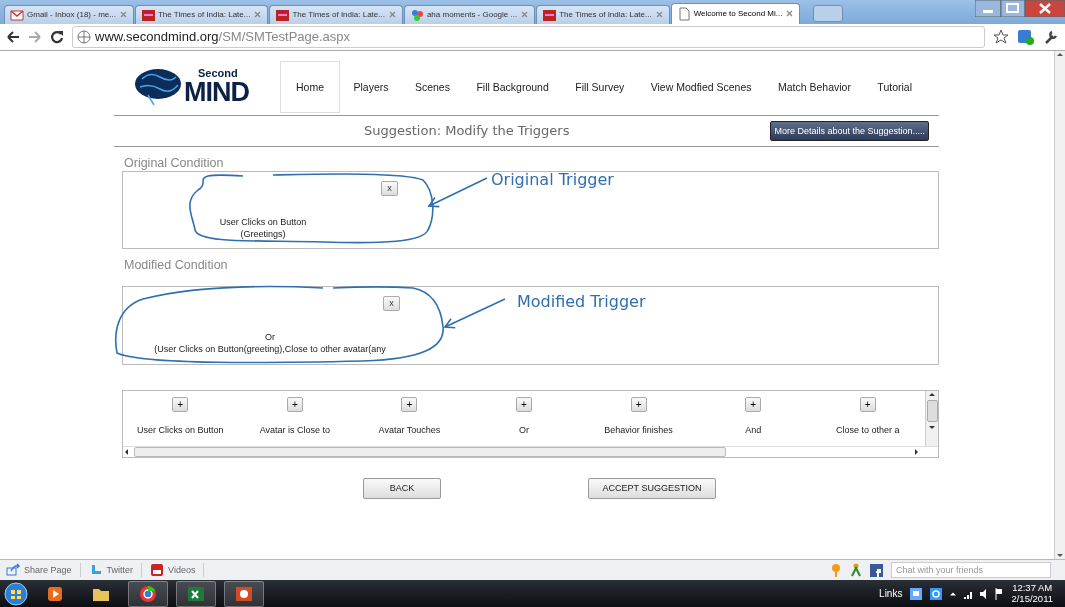  Describe the element at coordinates (174, 163) in the screenshot. I see `section-label: Original Condition` at that location.